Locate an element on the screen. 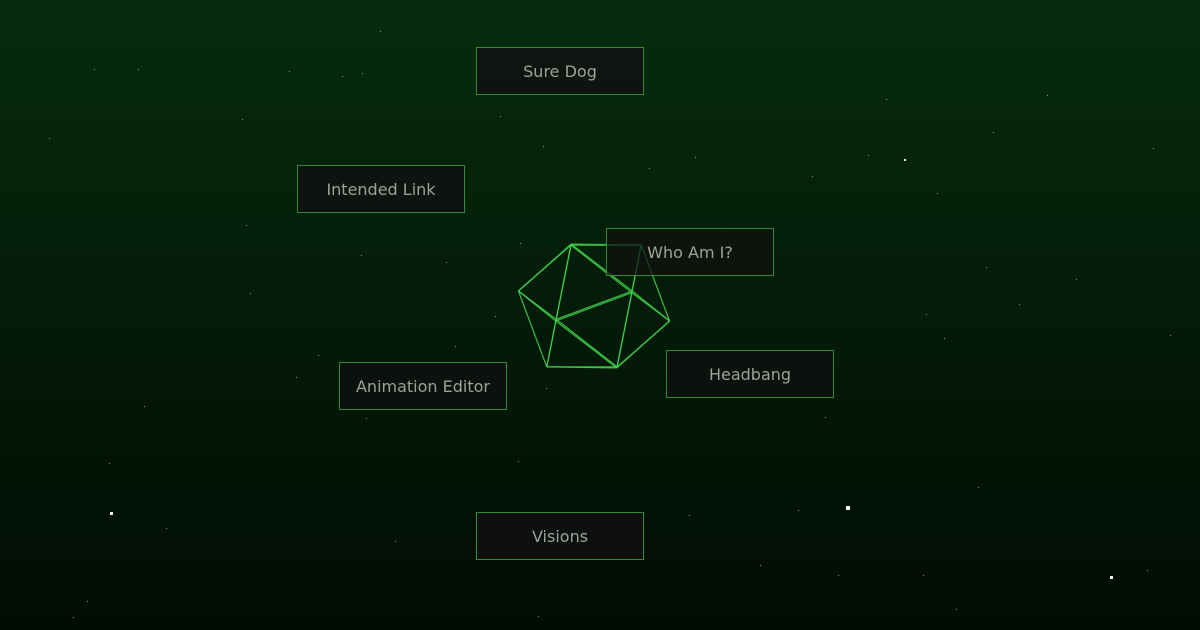  menu-button-headbang: Headbang is located at coordinates (750, 374).